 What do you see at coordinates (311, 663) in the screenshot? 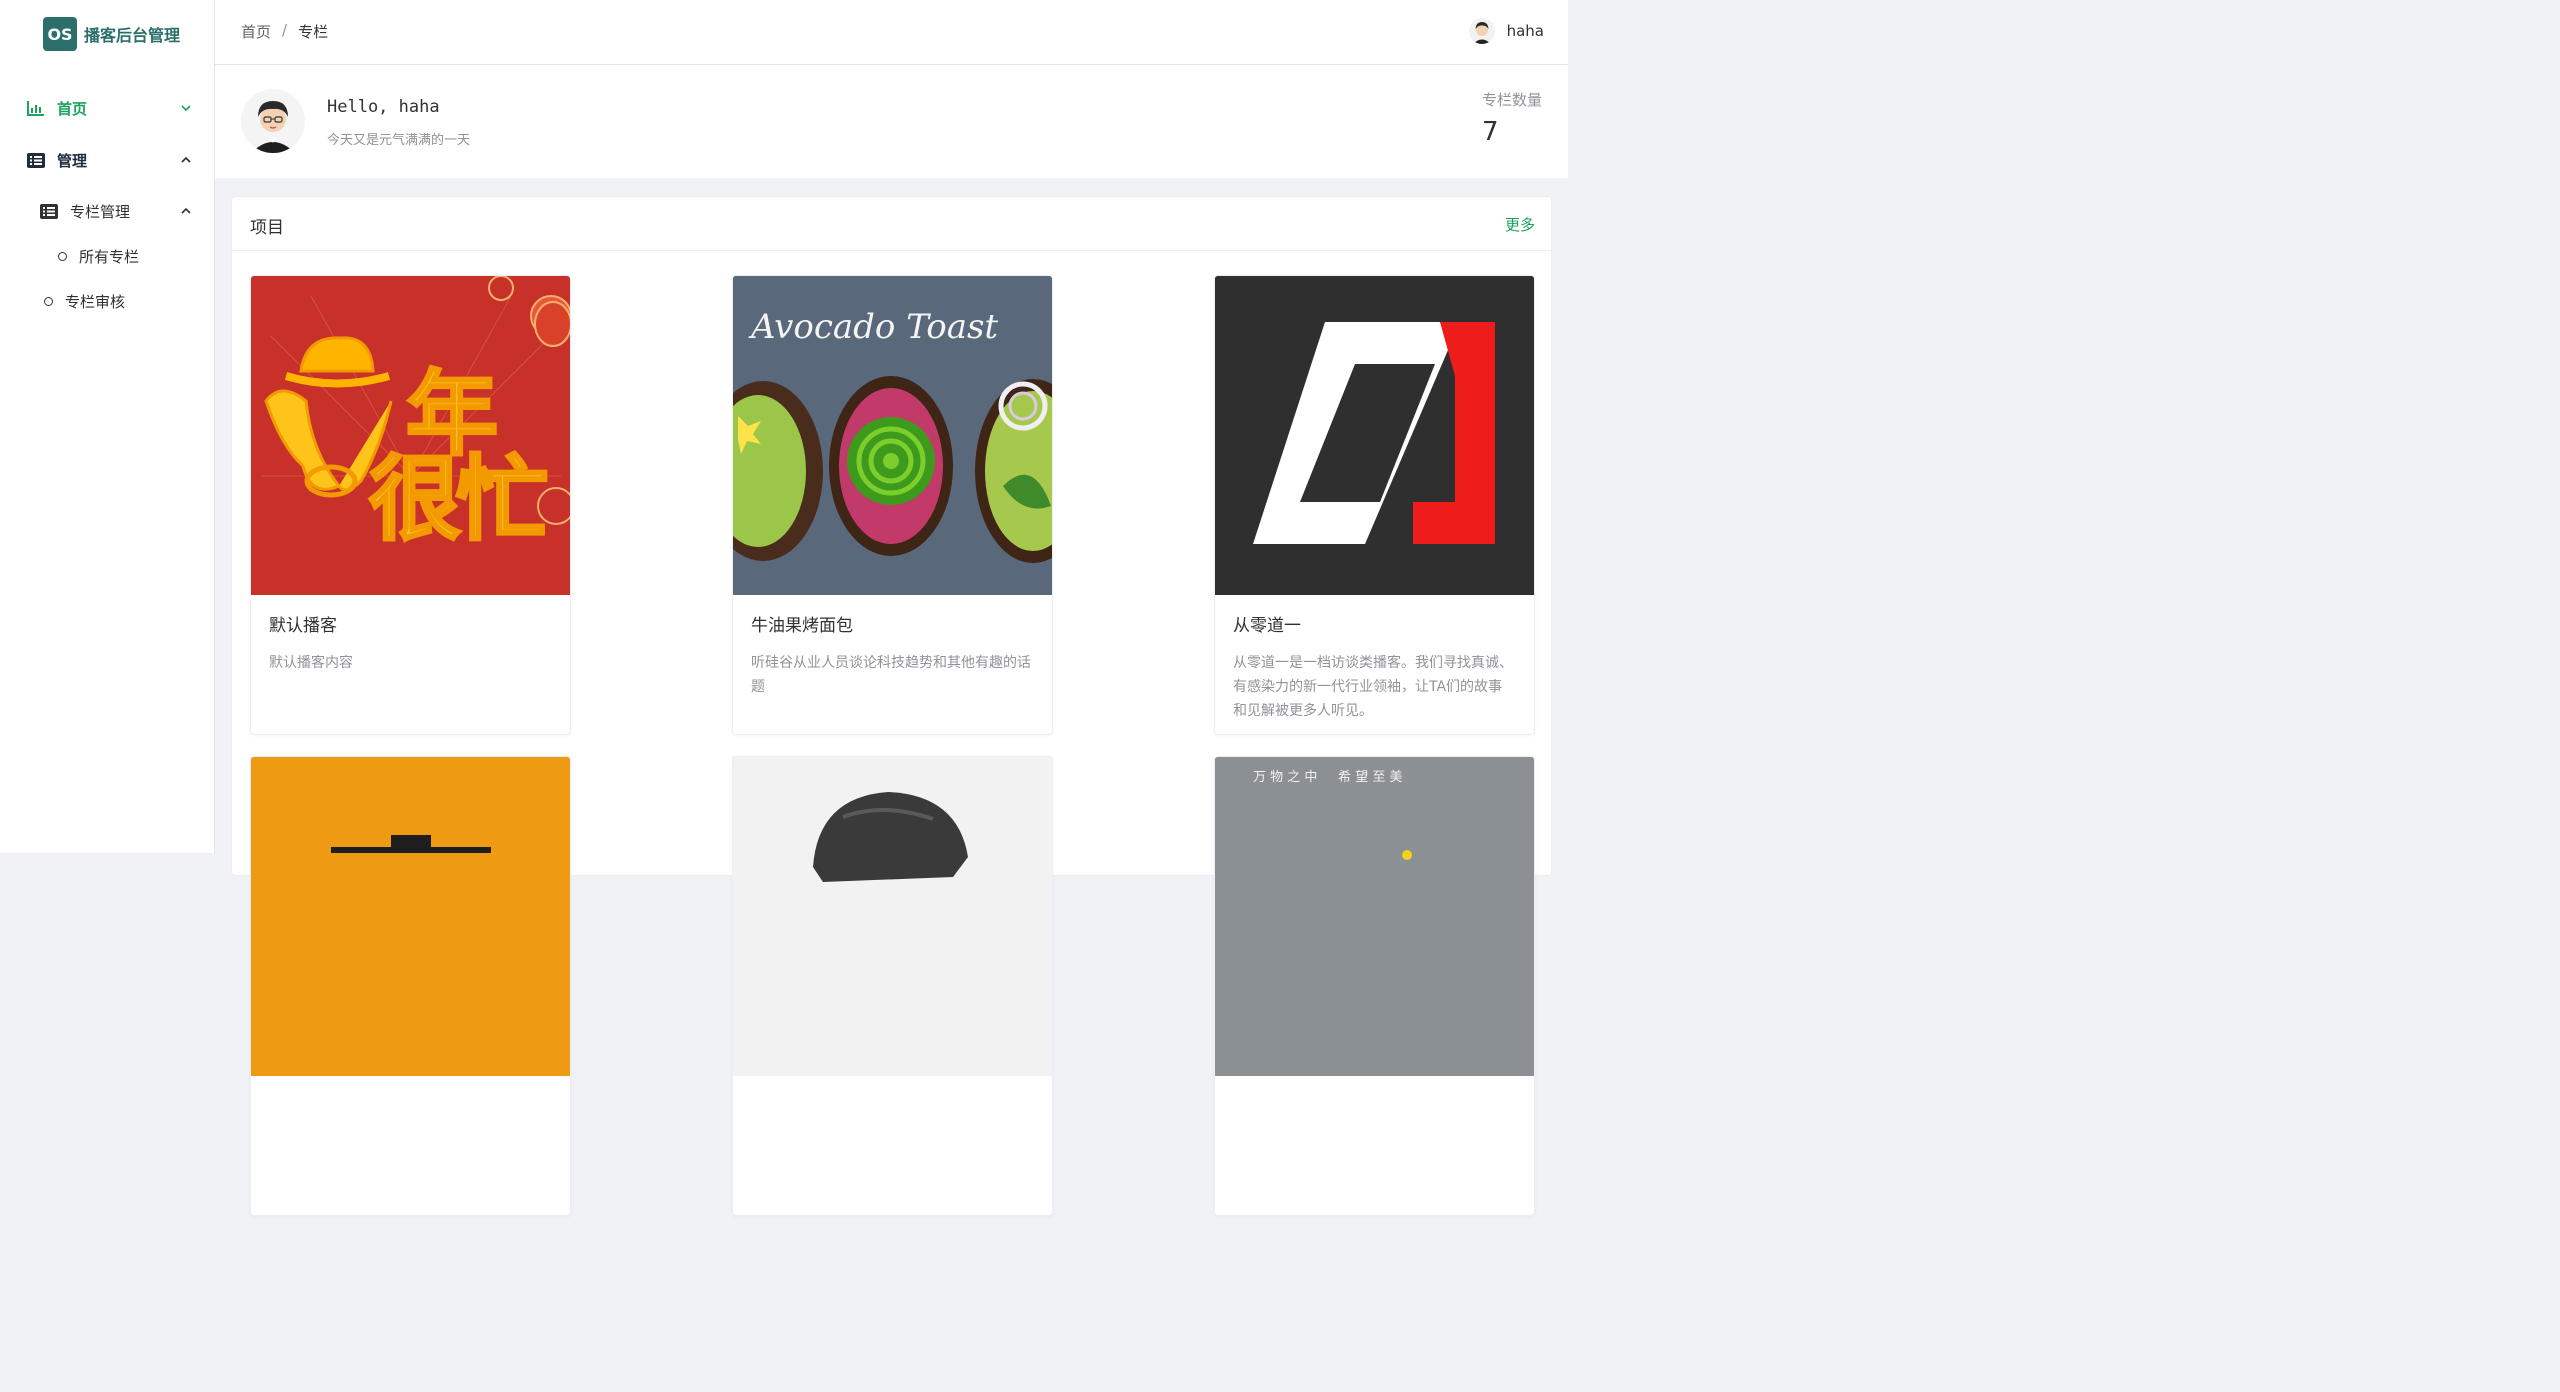
I see `card-desc: 默认播客内容` at bounding box center [311, 663].